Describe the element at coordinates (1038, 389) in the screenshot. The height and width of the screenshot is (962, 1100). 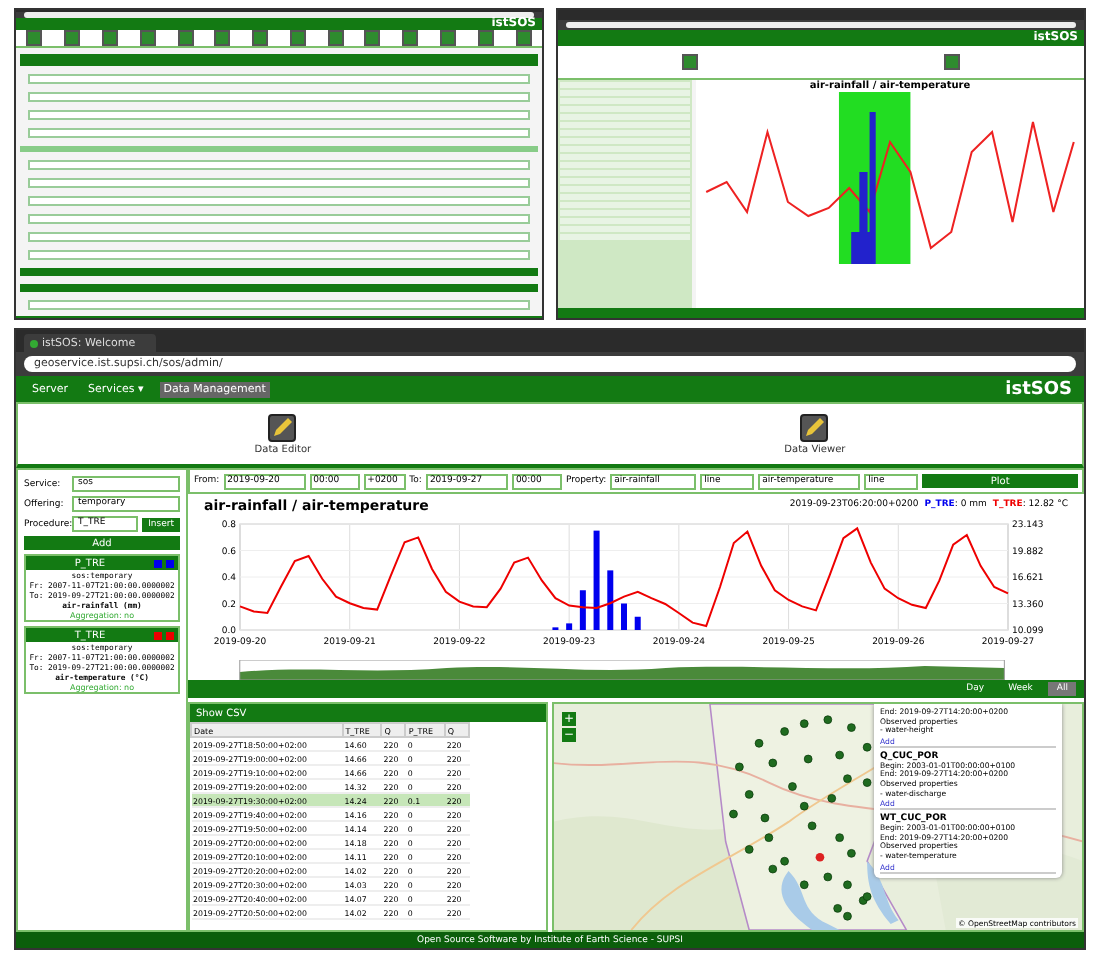
I see `logo: istSOS` at that location.